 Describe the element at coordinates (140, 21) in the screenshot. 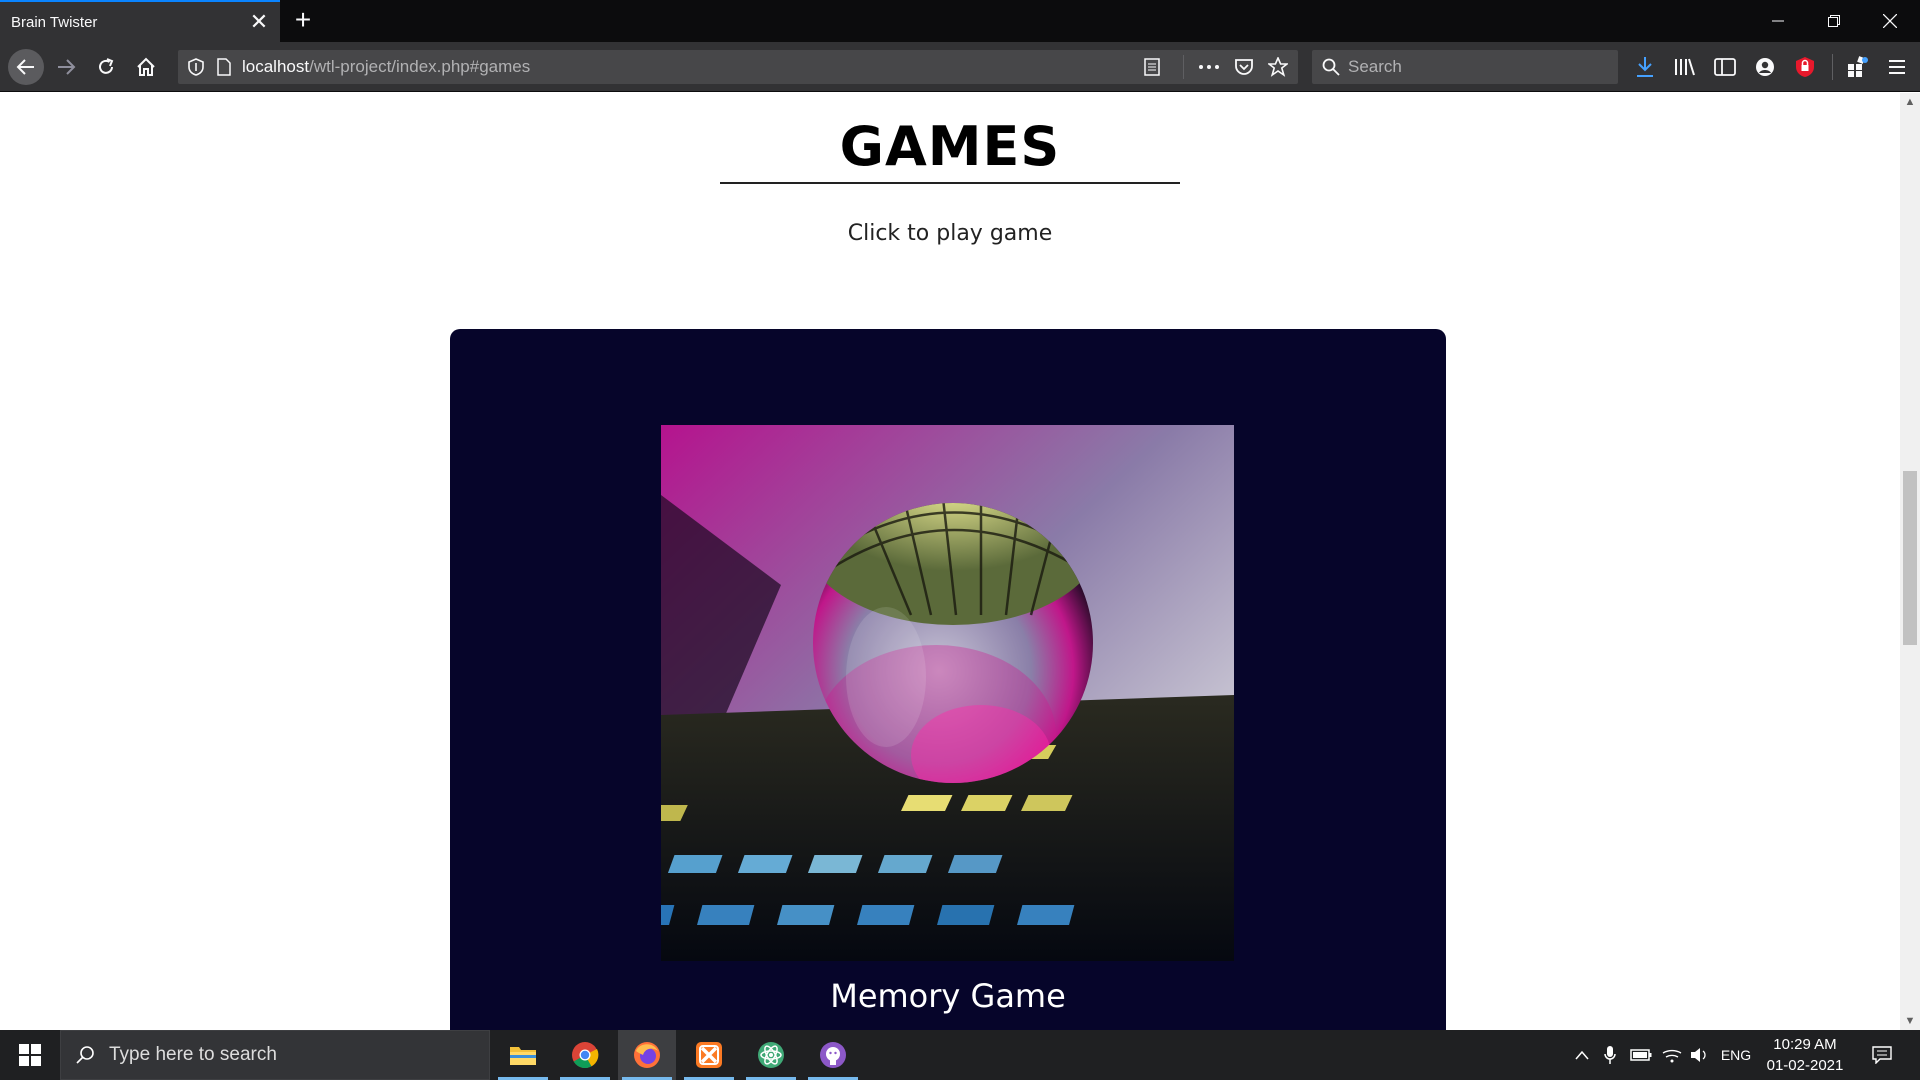

I see `tab-brain-twister: Brain Twister ✕` at that location.